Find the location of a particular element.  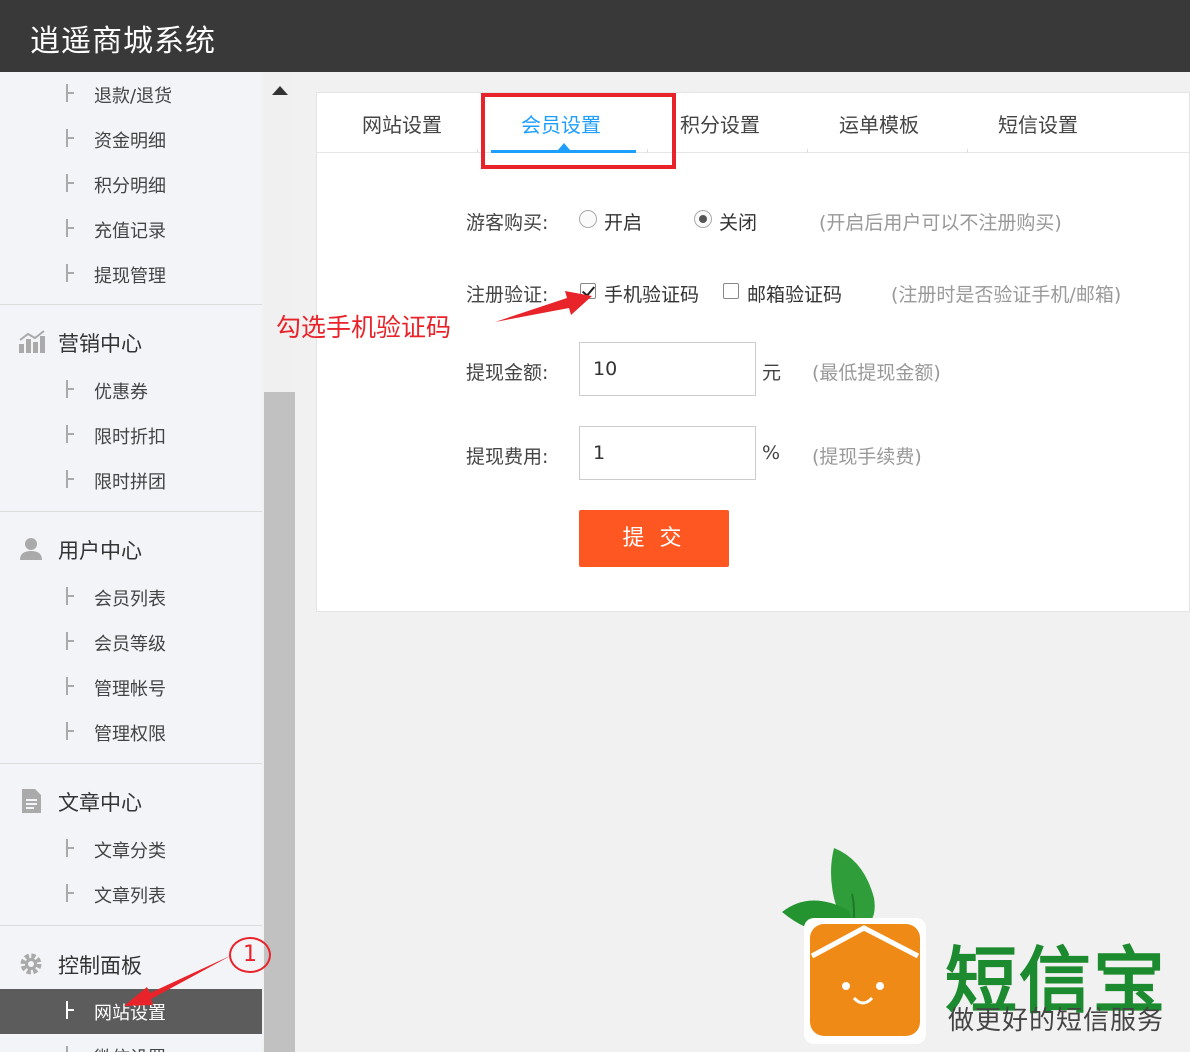

sidebar-item-points: 积分明细 is located at coordinates (131, 184).